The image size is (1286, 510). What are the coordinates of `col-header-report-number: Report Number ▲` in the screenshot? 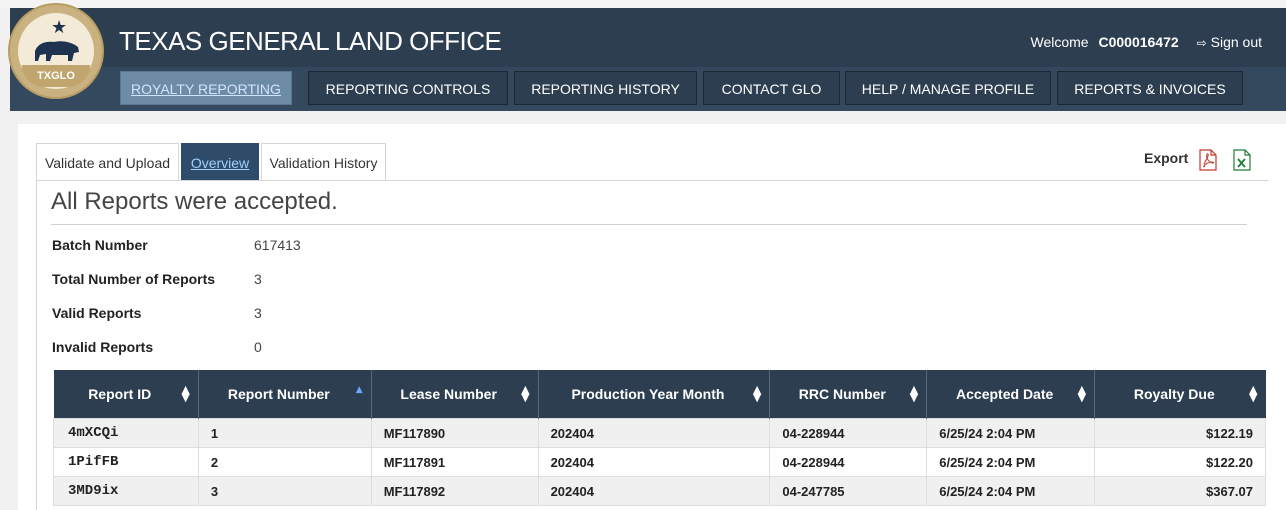 It's located at (285, 394).